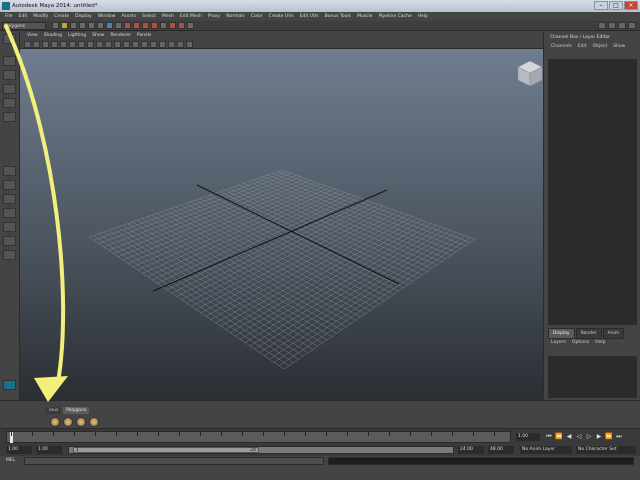 The height and width of the screenshot is (480, 640). What do you see at coordinates (569, 437) in the screenshot?
I see `step-back-icon: ◀` at bounding box center [569, 437].